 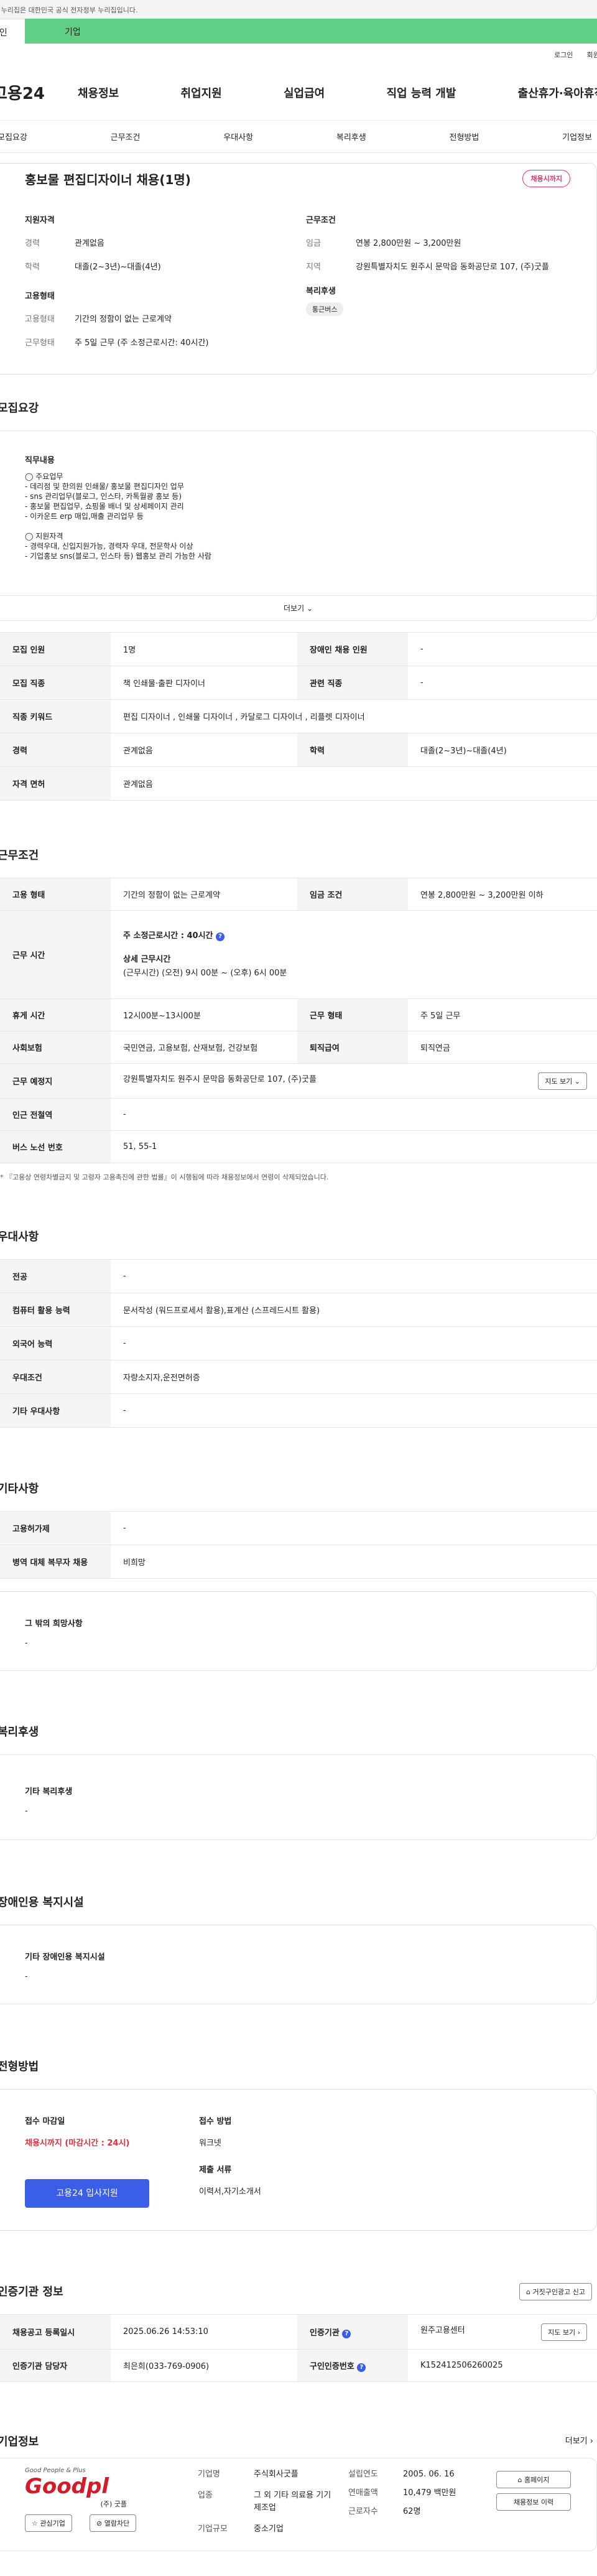 I want to click on reg-cell: 2025.06.26 14:53:10, so click(x=204, y=2332).